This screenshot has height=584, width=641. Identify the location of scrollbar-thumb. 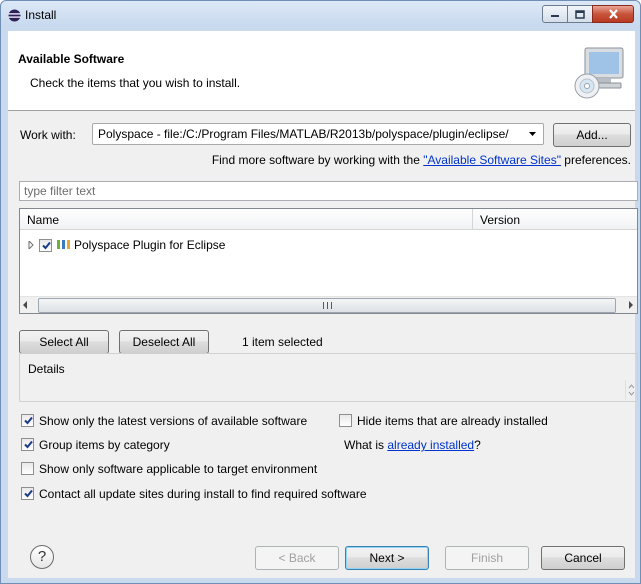
(327, 305).